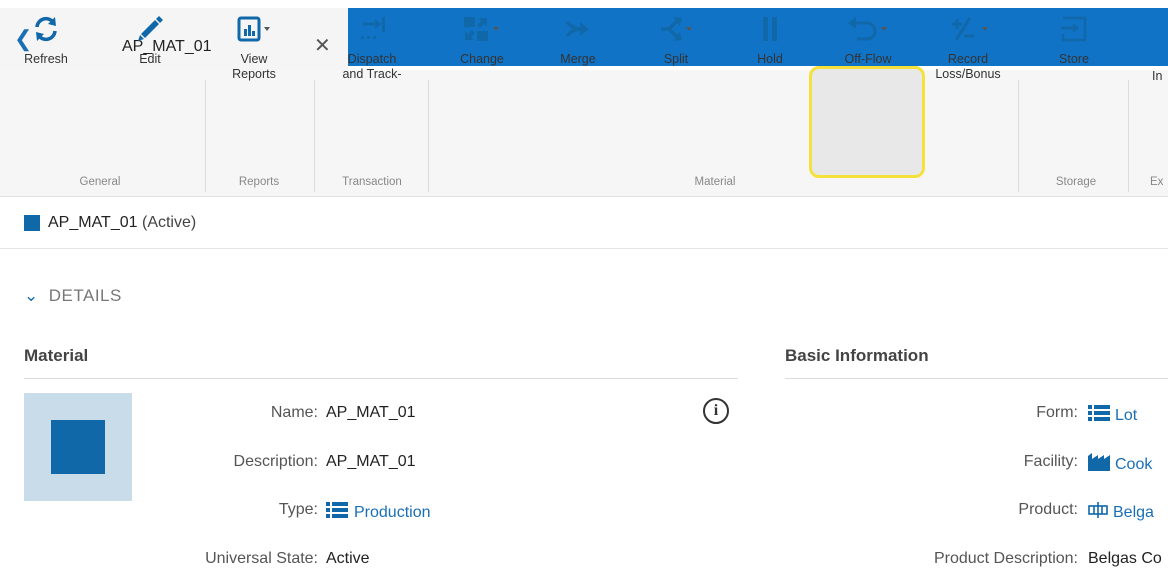 The height and width of the screenshot is (580, 1168). Describe the element at coordinates (1126, 415) in the screenshot. I see `form-link: Lot` at that location.